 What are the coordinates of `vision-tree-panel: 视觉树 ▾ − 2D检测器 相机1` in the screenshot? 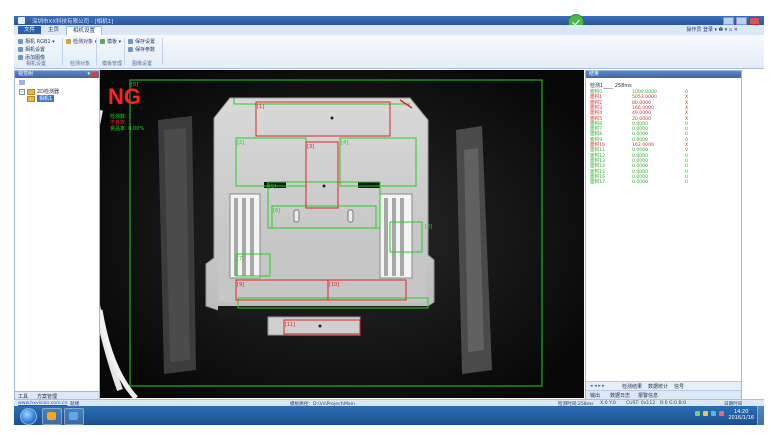 It's located at (57, 235).